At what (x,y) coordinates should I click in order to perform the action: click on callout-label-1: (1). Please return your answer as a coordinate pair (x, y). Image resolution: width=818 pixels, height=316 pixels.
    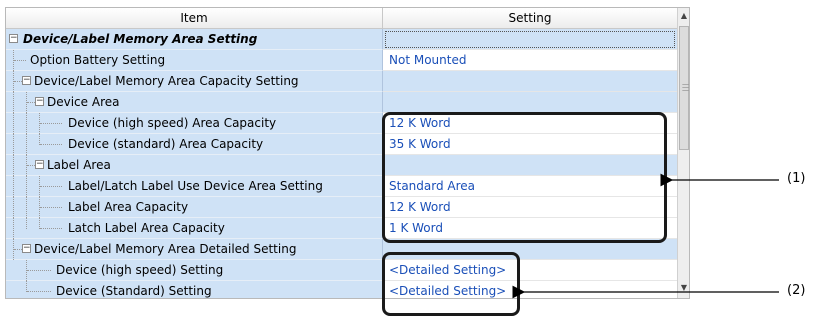
    Looking at the image, I should click on (796, 178).